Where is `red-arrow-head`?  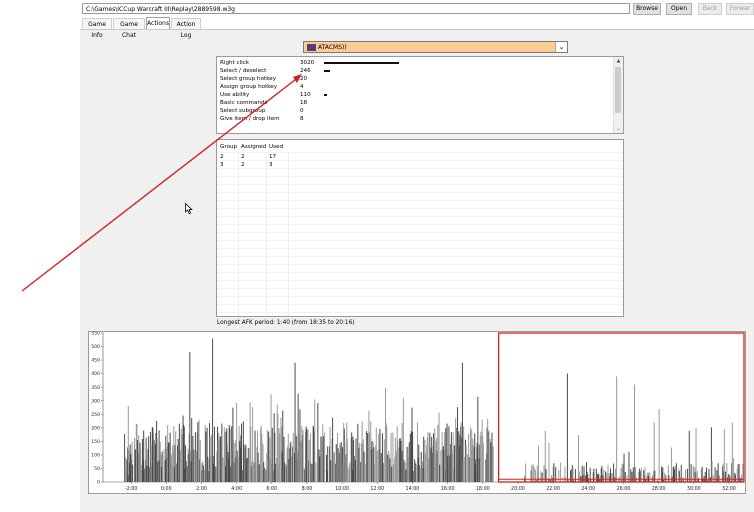 red-arrow-head is located at coordinates (297, 78).